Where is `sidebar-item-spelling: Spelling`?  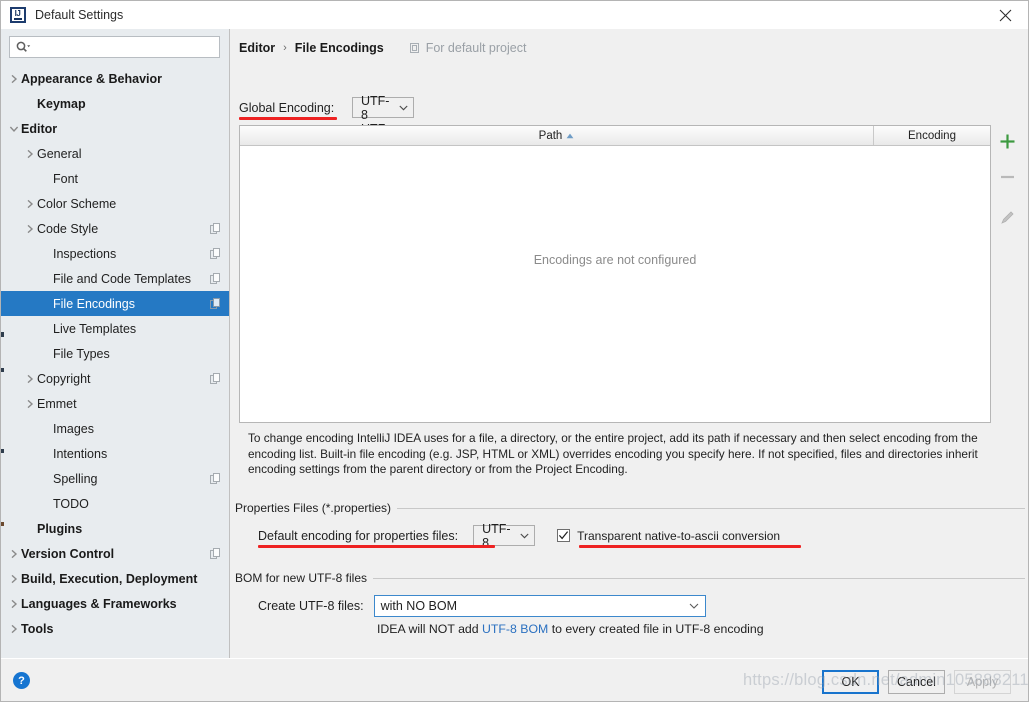 sidebar-item-spelling: Spelling is located at coordinates (115, 478).